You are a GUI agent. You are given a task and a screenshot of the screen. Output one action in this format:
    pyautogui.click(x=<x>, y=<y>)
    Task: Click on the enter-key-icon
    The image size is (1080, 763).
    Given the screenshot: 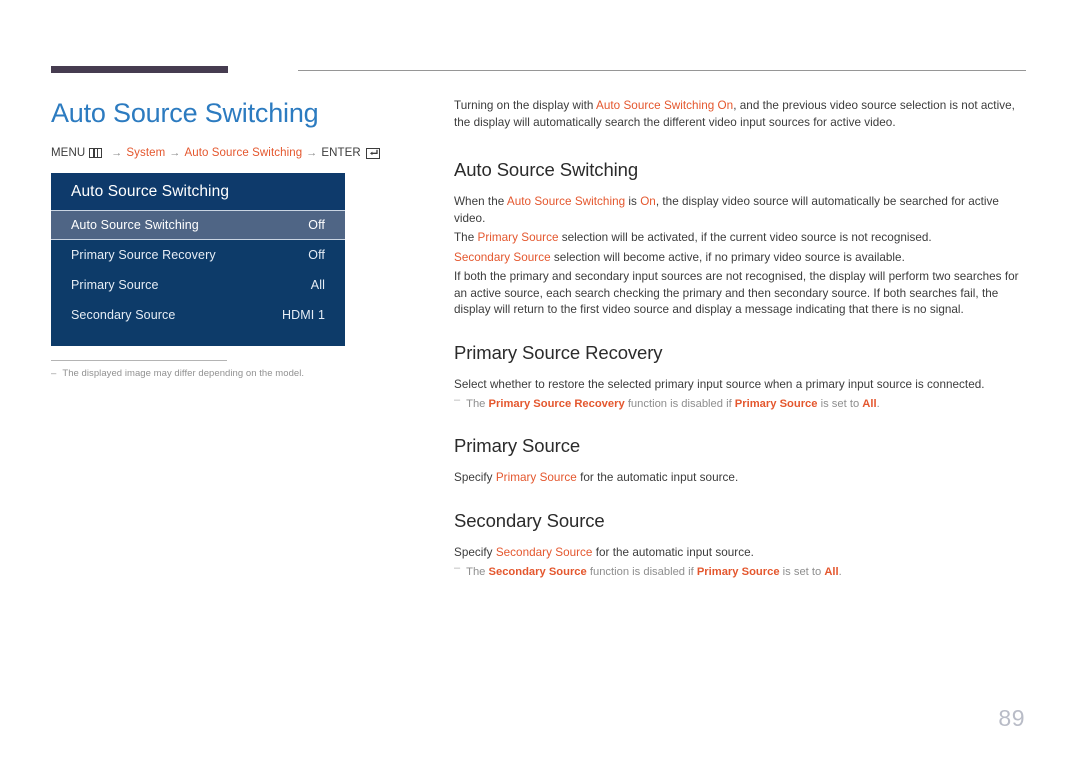 What is the action you would take?
    pyautogui.click(x=372, y=153)
    